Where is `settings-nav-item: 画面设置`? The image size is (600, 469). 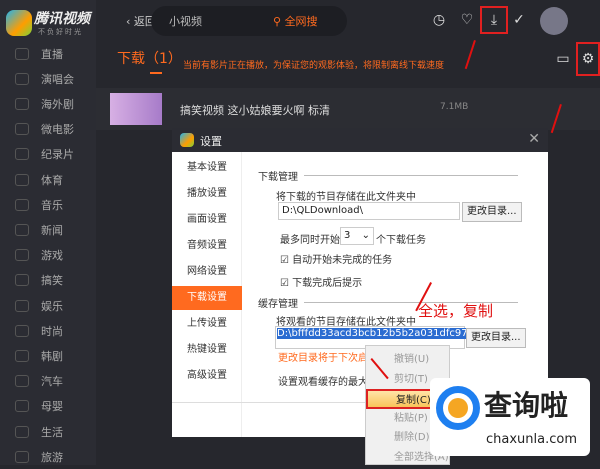 settings-nav-item: 画面设置 is located at coordinates (207, 220).